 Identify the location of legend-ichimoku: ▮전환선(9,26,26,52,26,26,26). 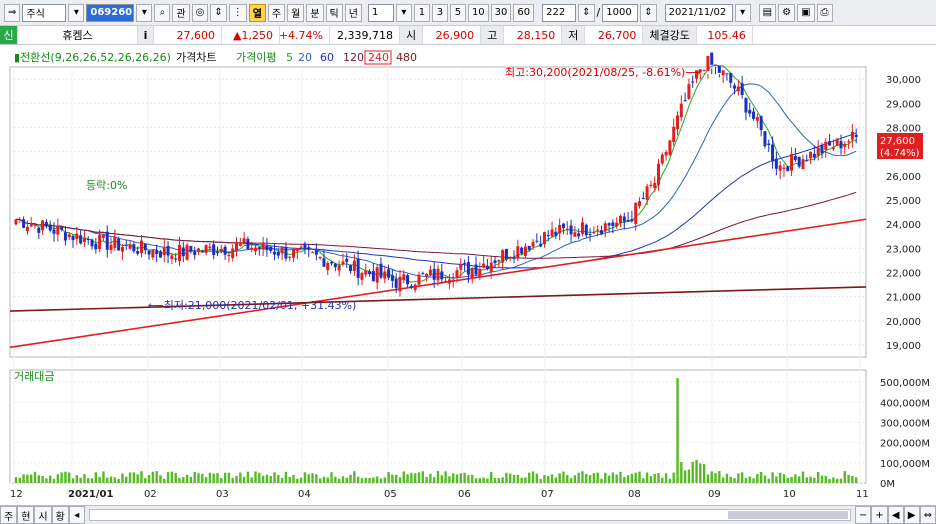
(92, 57).